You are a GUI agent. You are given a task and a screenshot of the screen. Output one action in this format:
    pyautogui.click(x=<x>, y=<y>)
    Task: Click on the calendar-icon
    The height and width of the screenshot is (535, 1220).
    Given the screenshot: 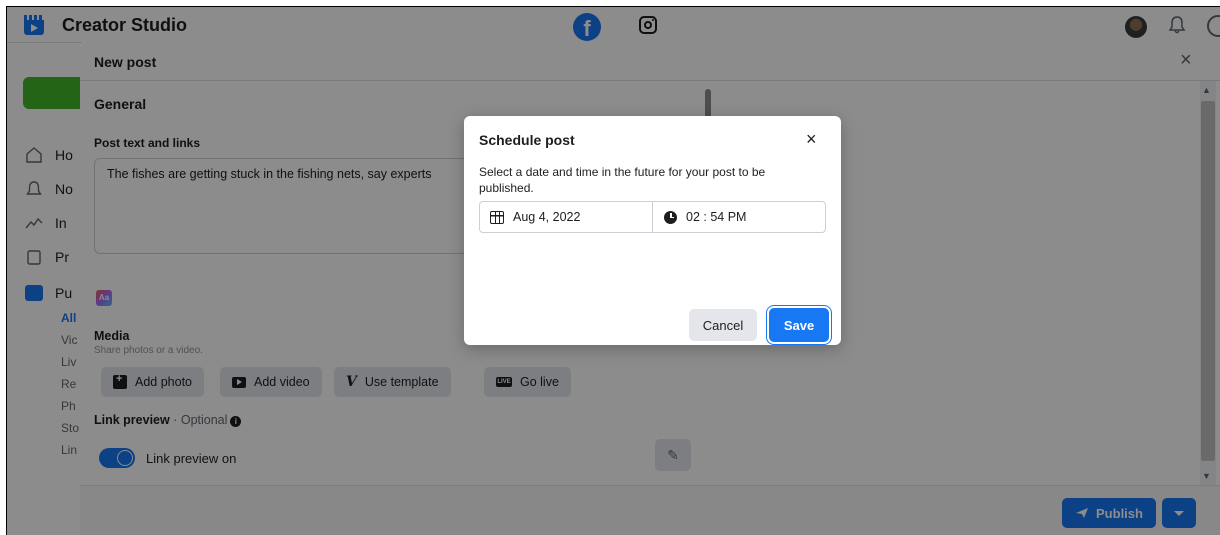 What is the action you would take?
    pyautogui.click(x=497, y=217)
    